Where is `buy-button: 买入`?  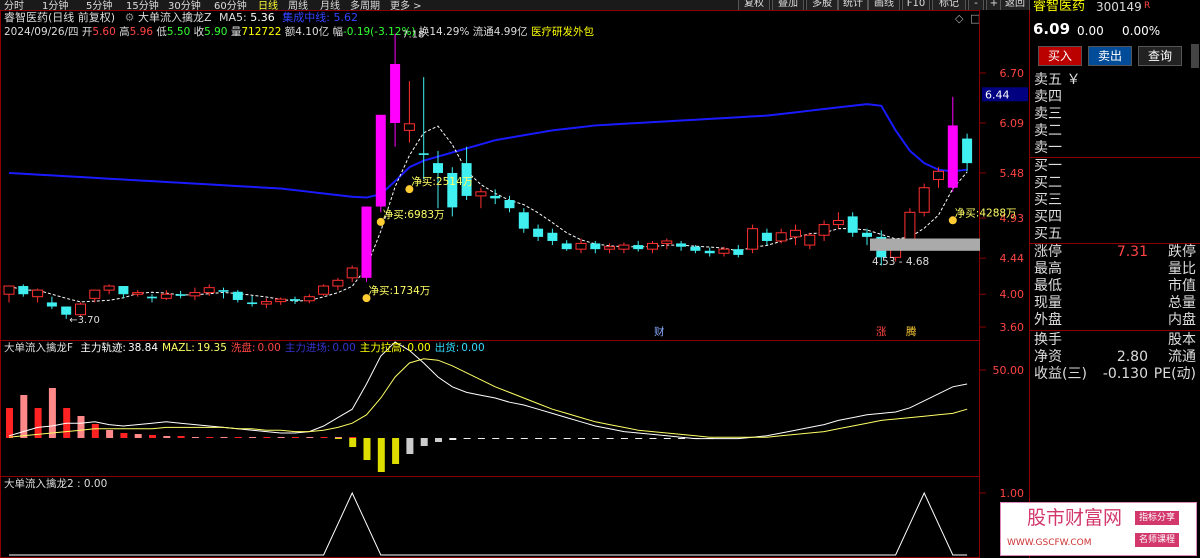
buy-button: 买入 is located at coordinates (1060, 56).